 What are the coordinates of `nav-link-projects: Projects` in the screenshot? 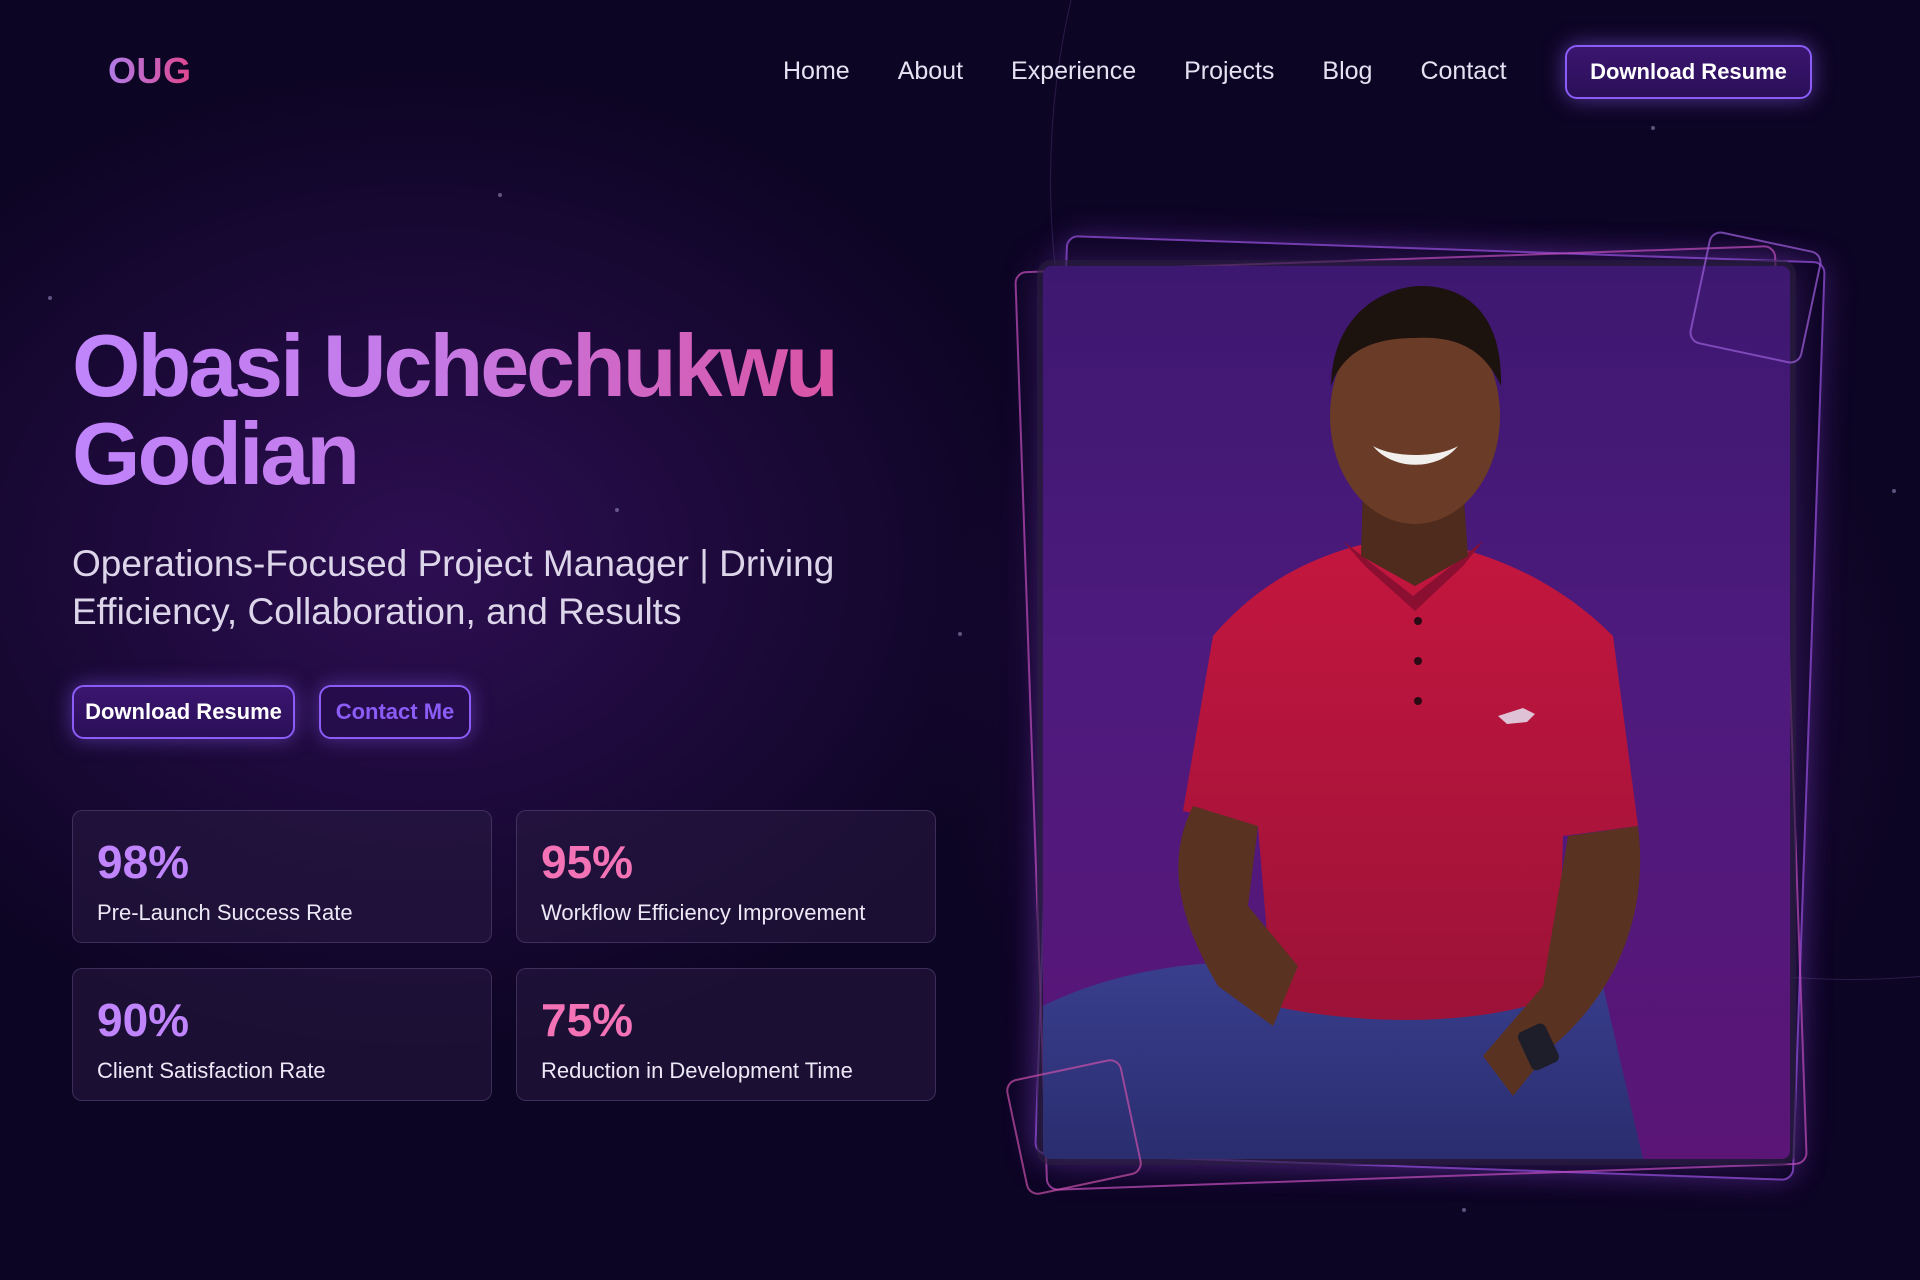 It's located at (1229, 71).